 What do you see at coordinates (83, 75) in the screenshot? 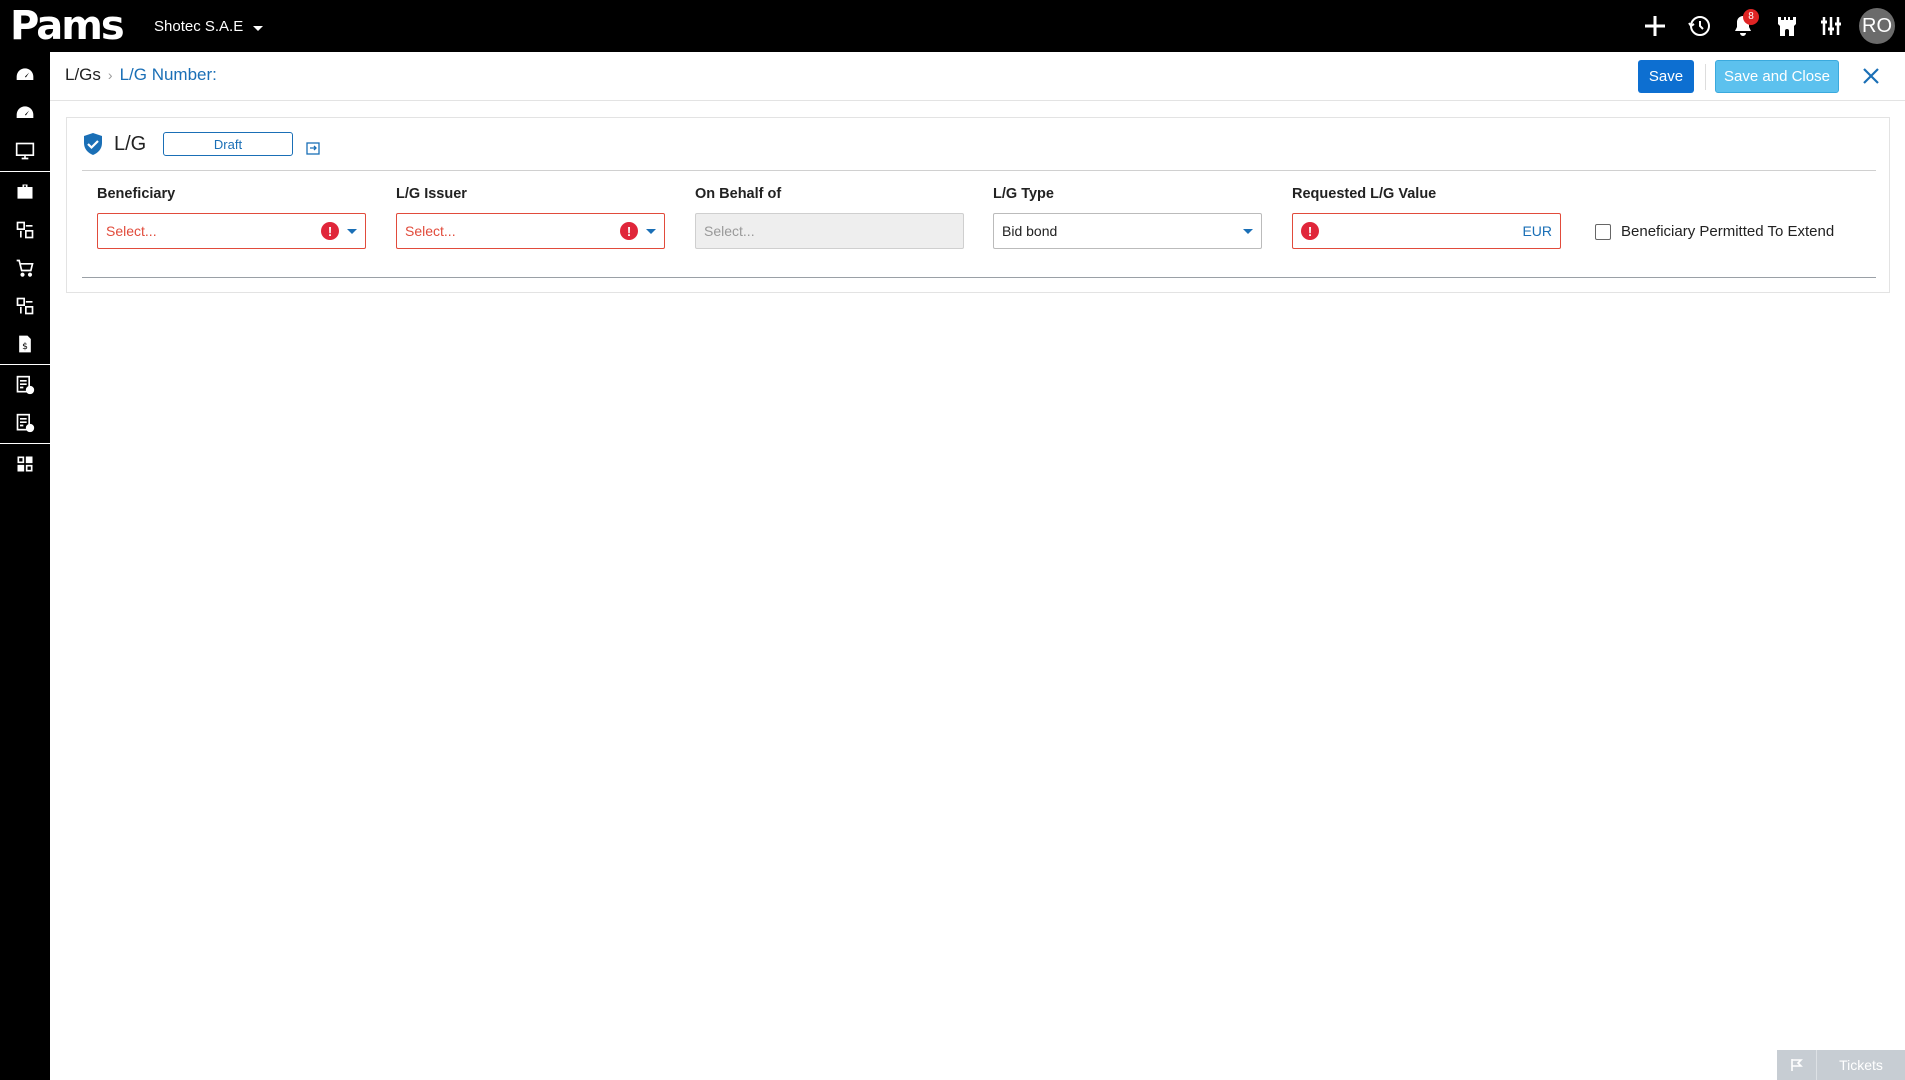
I see `breadcrumb-root: L/Gs` at bounding box center [83, 75].